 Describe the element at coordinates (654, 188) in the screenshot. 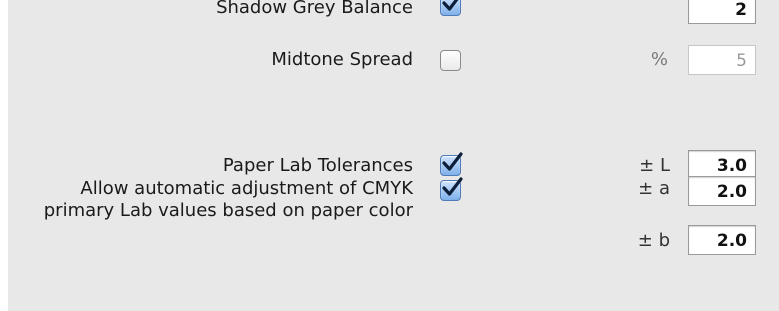

I see `lab-a-unit: ± a` at that location.